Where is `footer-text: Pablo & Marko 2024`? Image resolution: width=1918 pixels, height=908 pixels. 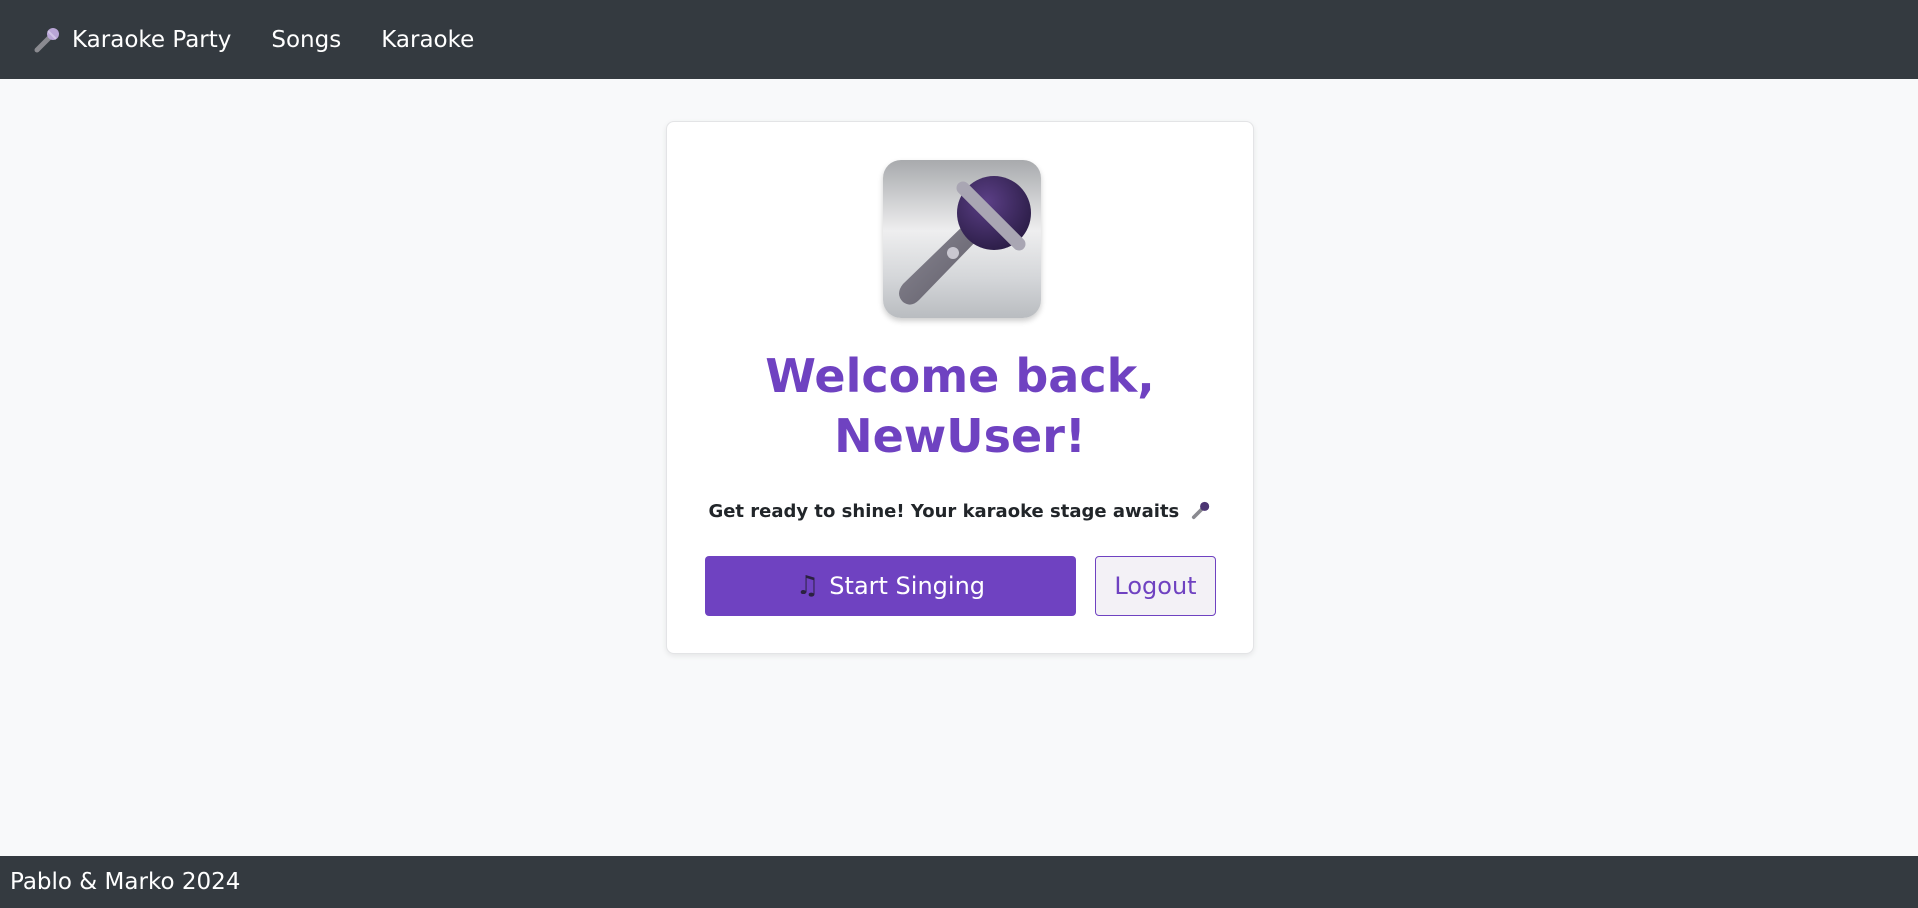
footer-text: Pablo & Marko 2024 is located at coordinates (125, 882).